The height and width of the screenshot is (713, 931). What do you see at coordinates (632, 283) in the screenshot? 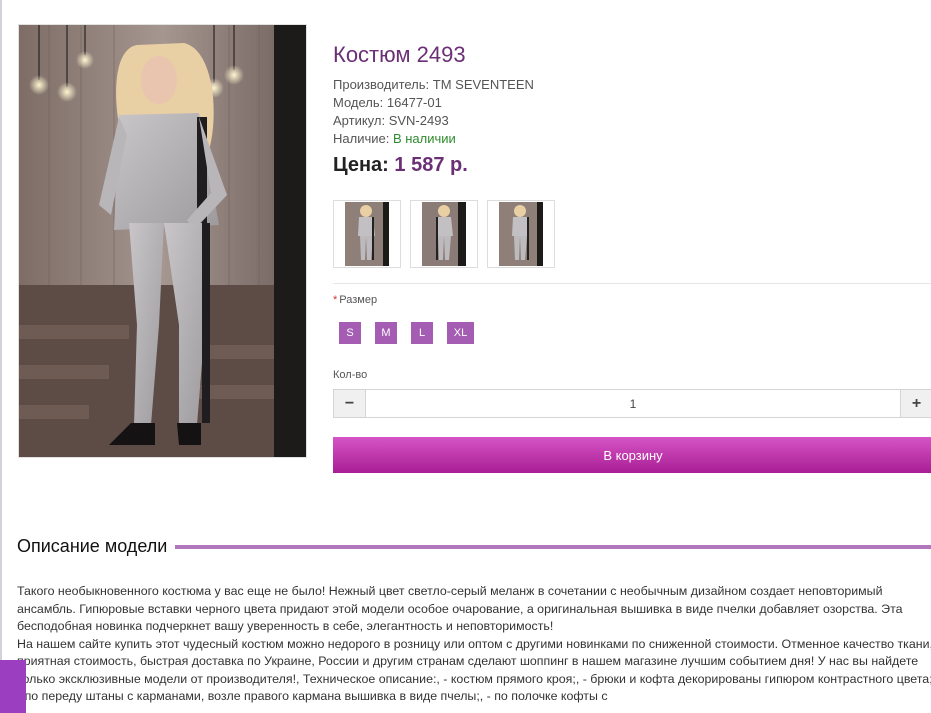
I see `divider` at bounding box center [632, 283].